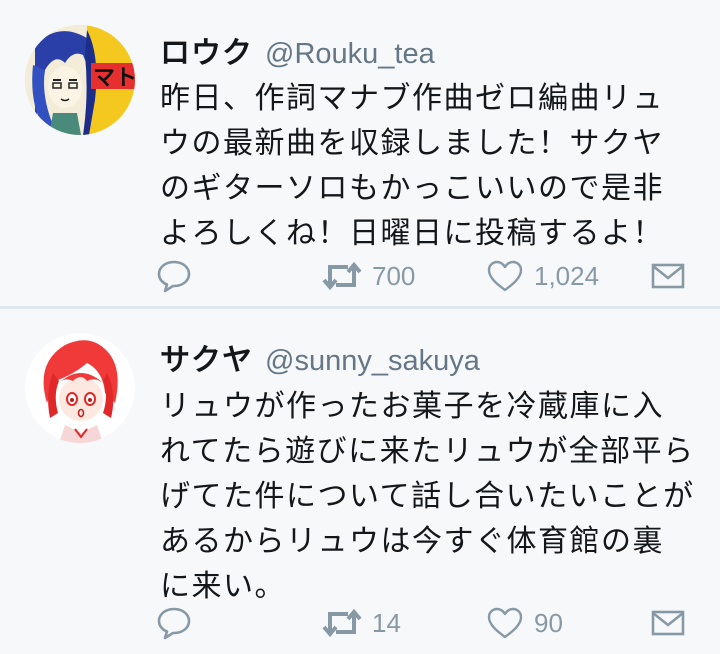 The height and width of the screenshot is (654, 720). I want to click on retweet-button: 14, so click(361, 623).